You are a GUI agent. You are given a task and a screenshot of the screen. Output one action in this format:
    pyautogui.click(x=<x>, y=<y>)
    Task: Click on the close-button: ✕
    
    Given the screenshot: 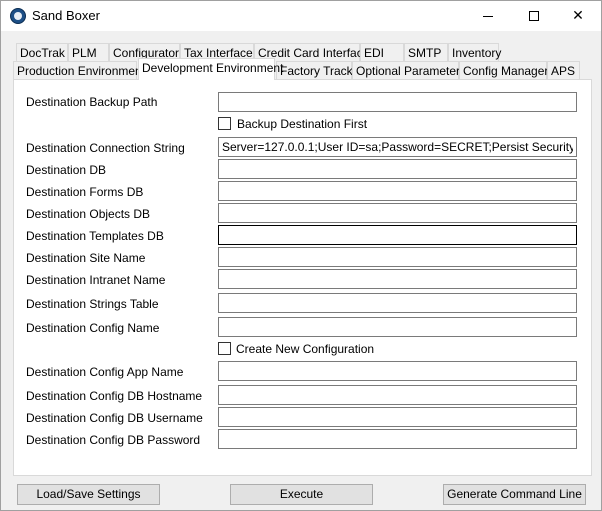 What is the action you would take?
    pyautogui.click(x=578, y=16)
    